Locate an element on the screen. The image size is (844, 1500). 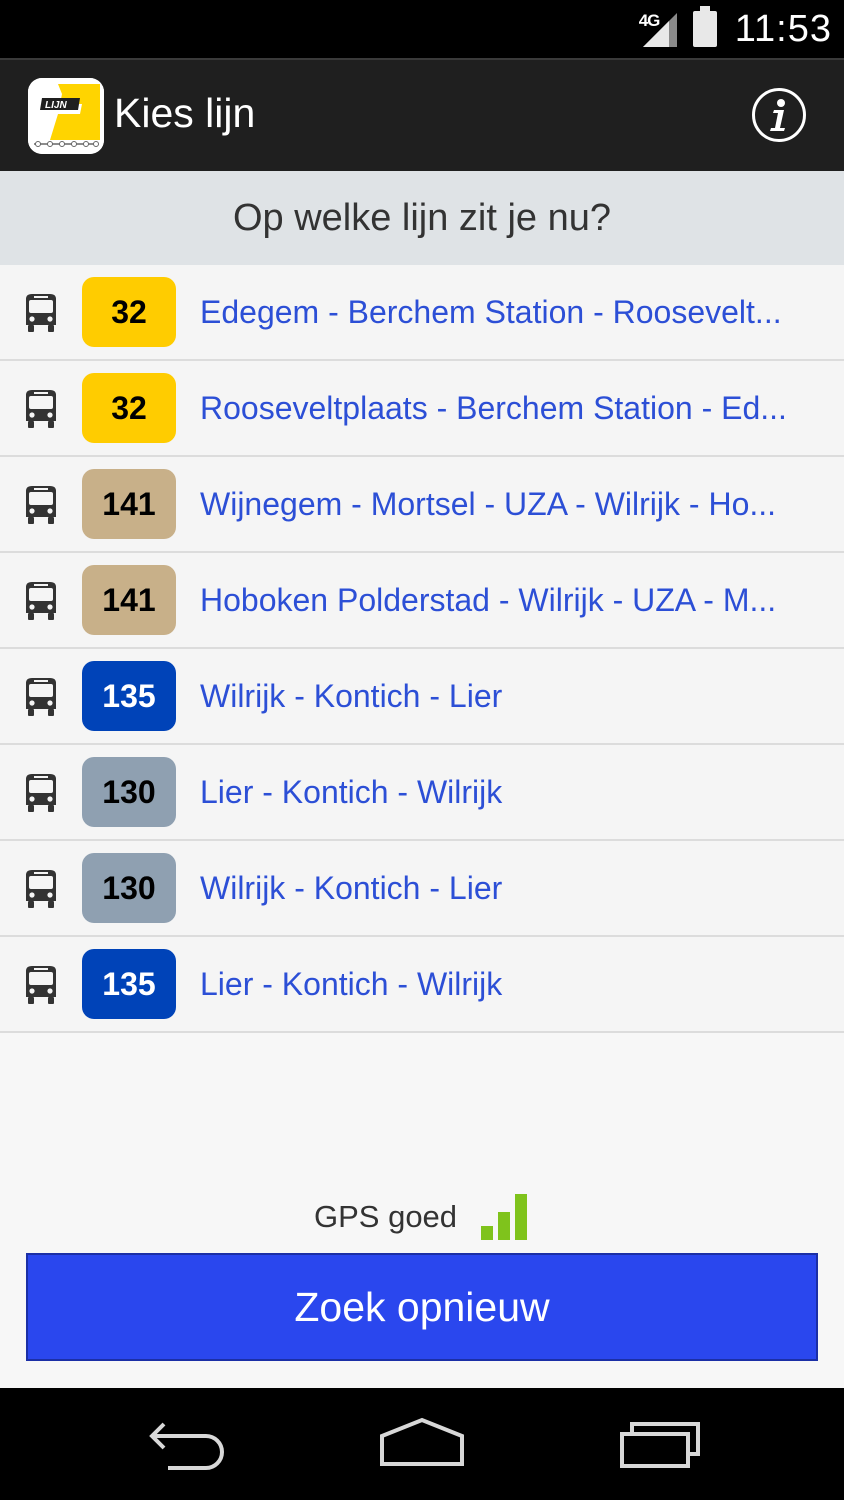
question-header: Op welke lijn zit je nu? is located at coordinates (422, 218).